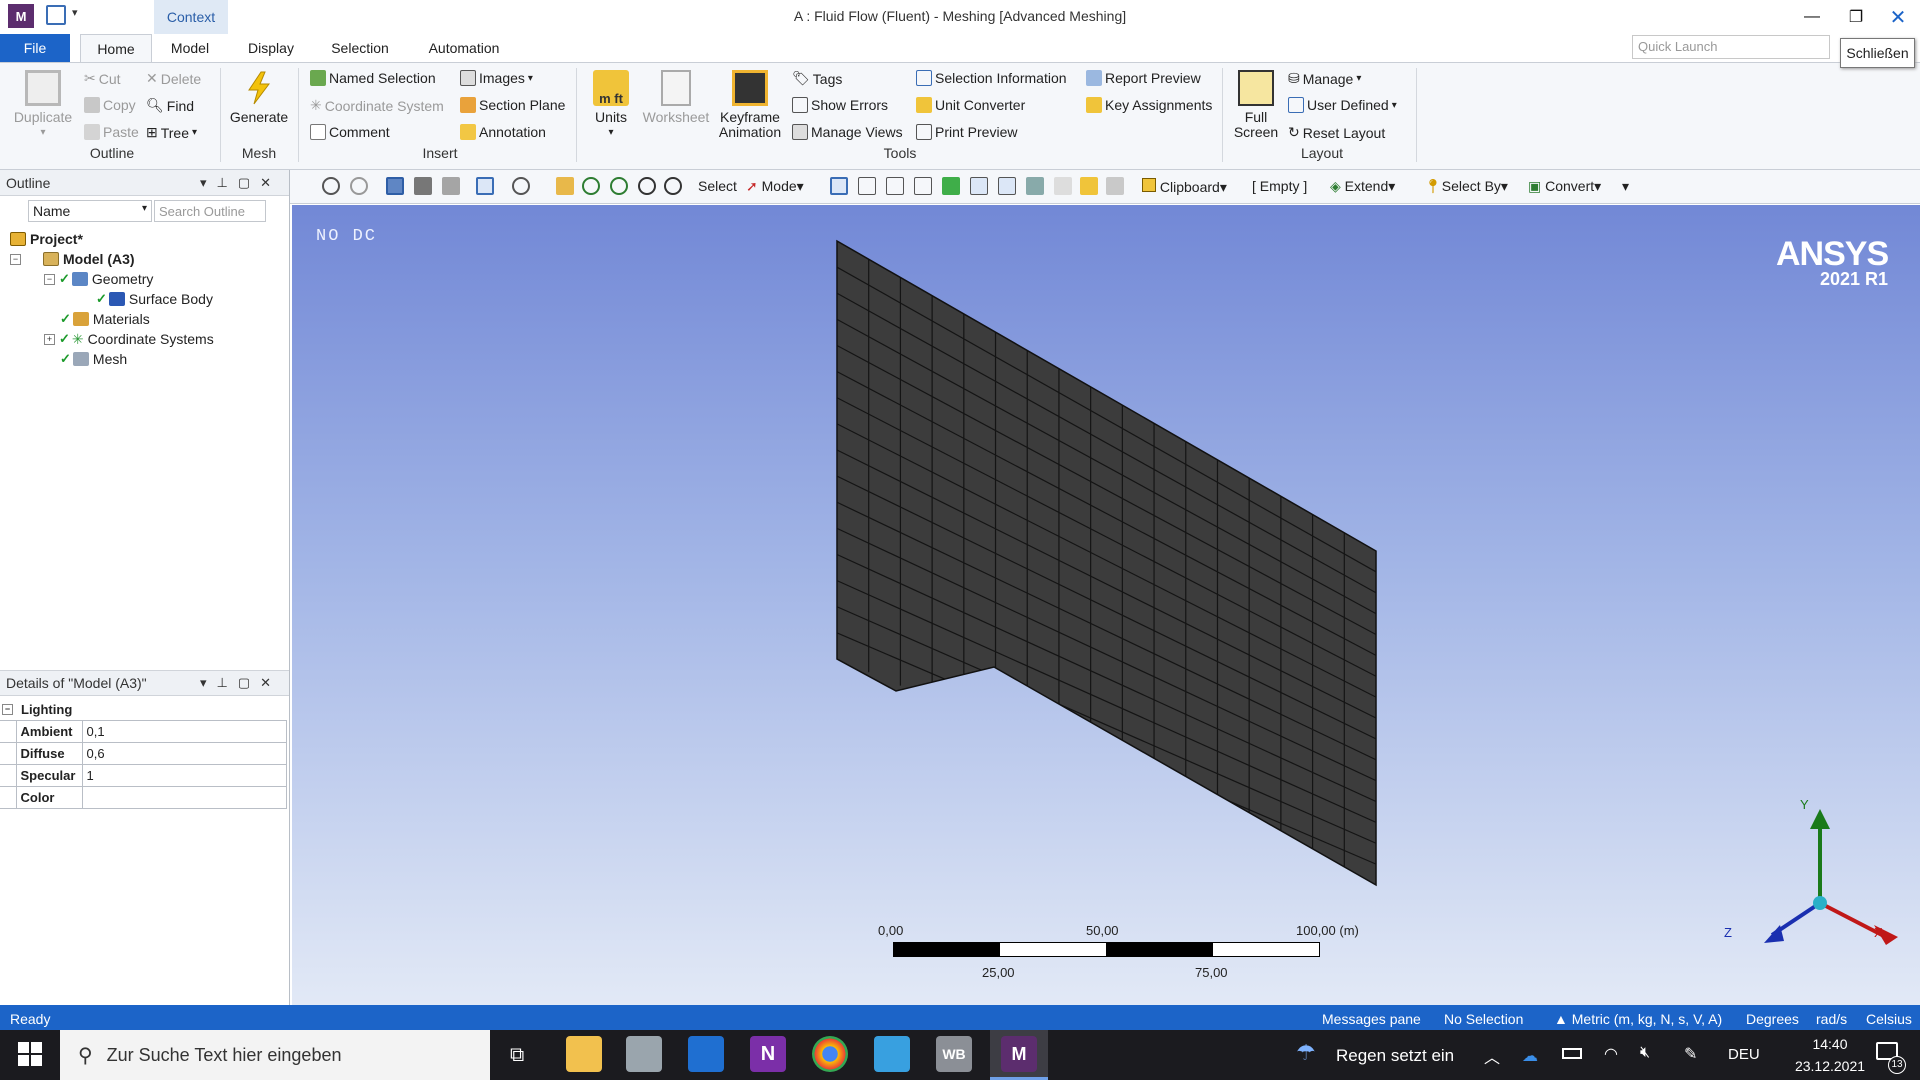 Image resolution: width=1920 pixels, height=1080 pixels. Describe the element at coordinates (750, 105) in the screenshot. I see `keyframe-animation-button: Keyframe Animation` at that location.